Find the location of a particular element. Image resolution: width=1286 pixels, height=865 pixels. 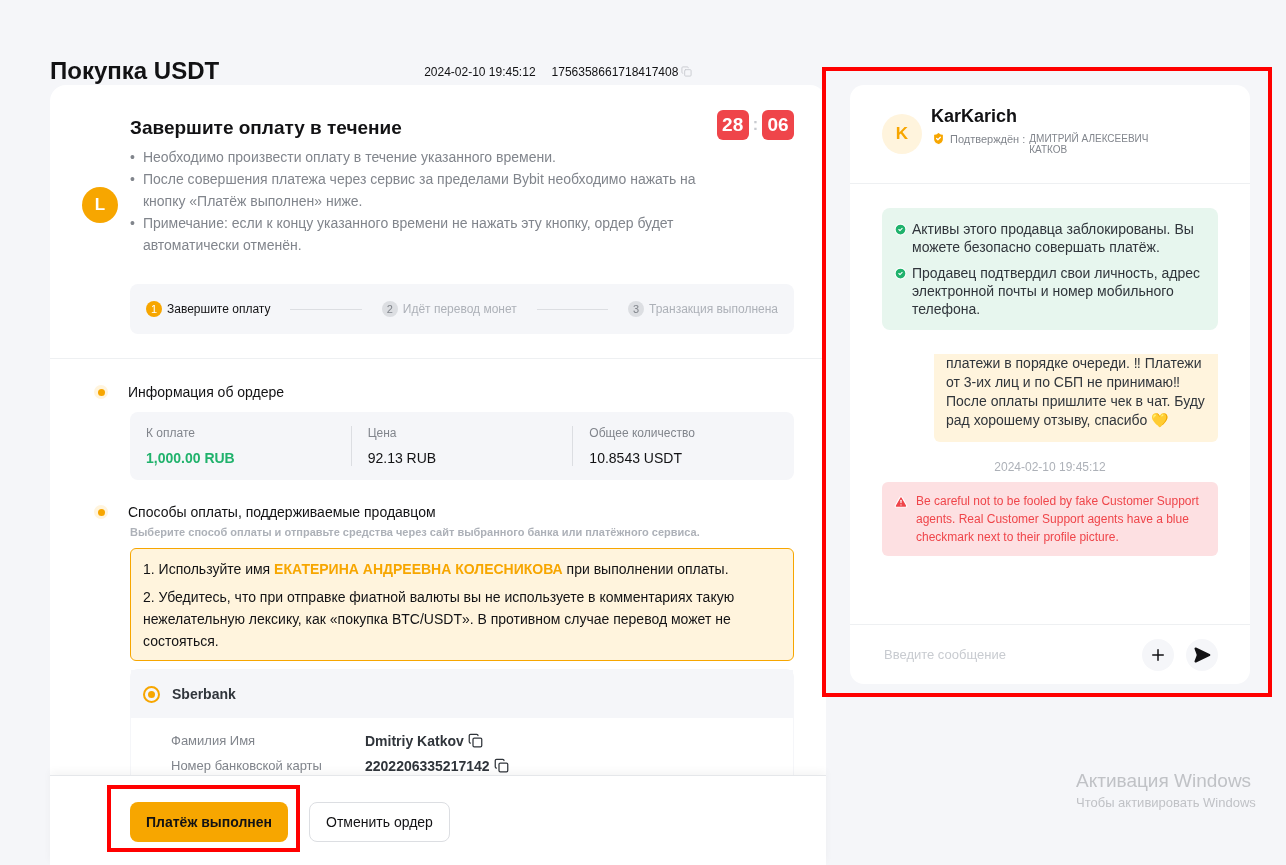

message-time: 2024-02-10 19:45:12 is located at coordinates (1050, 467).